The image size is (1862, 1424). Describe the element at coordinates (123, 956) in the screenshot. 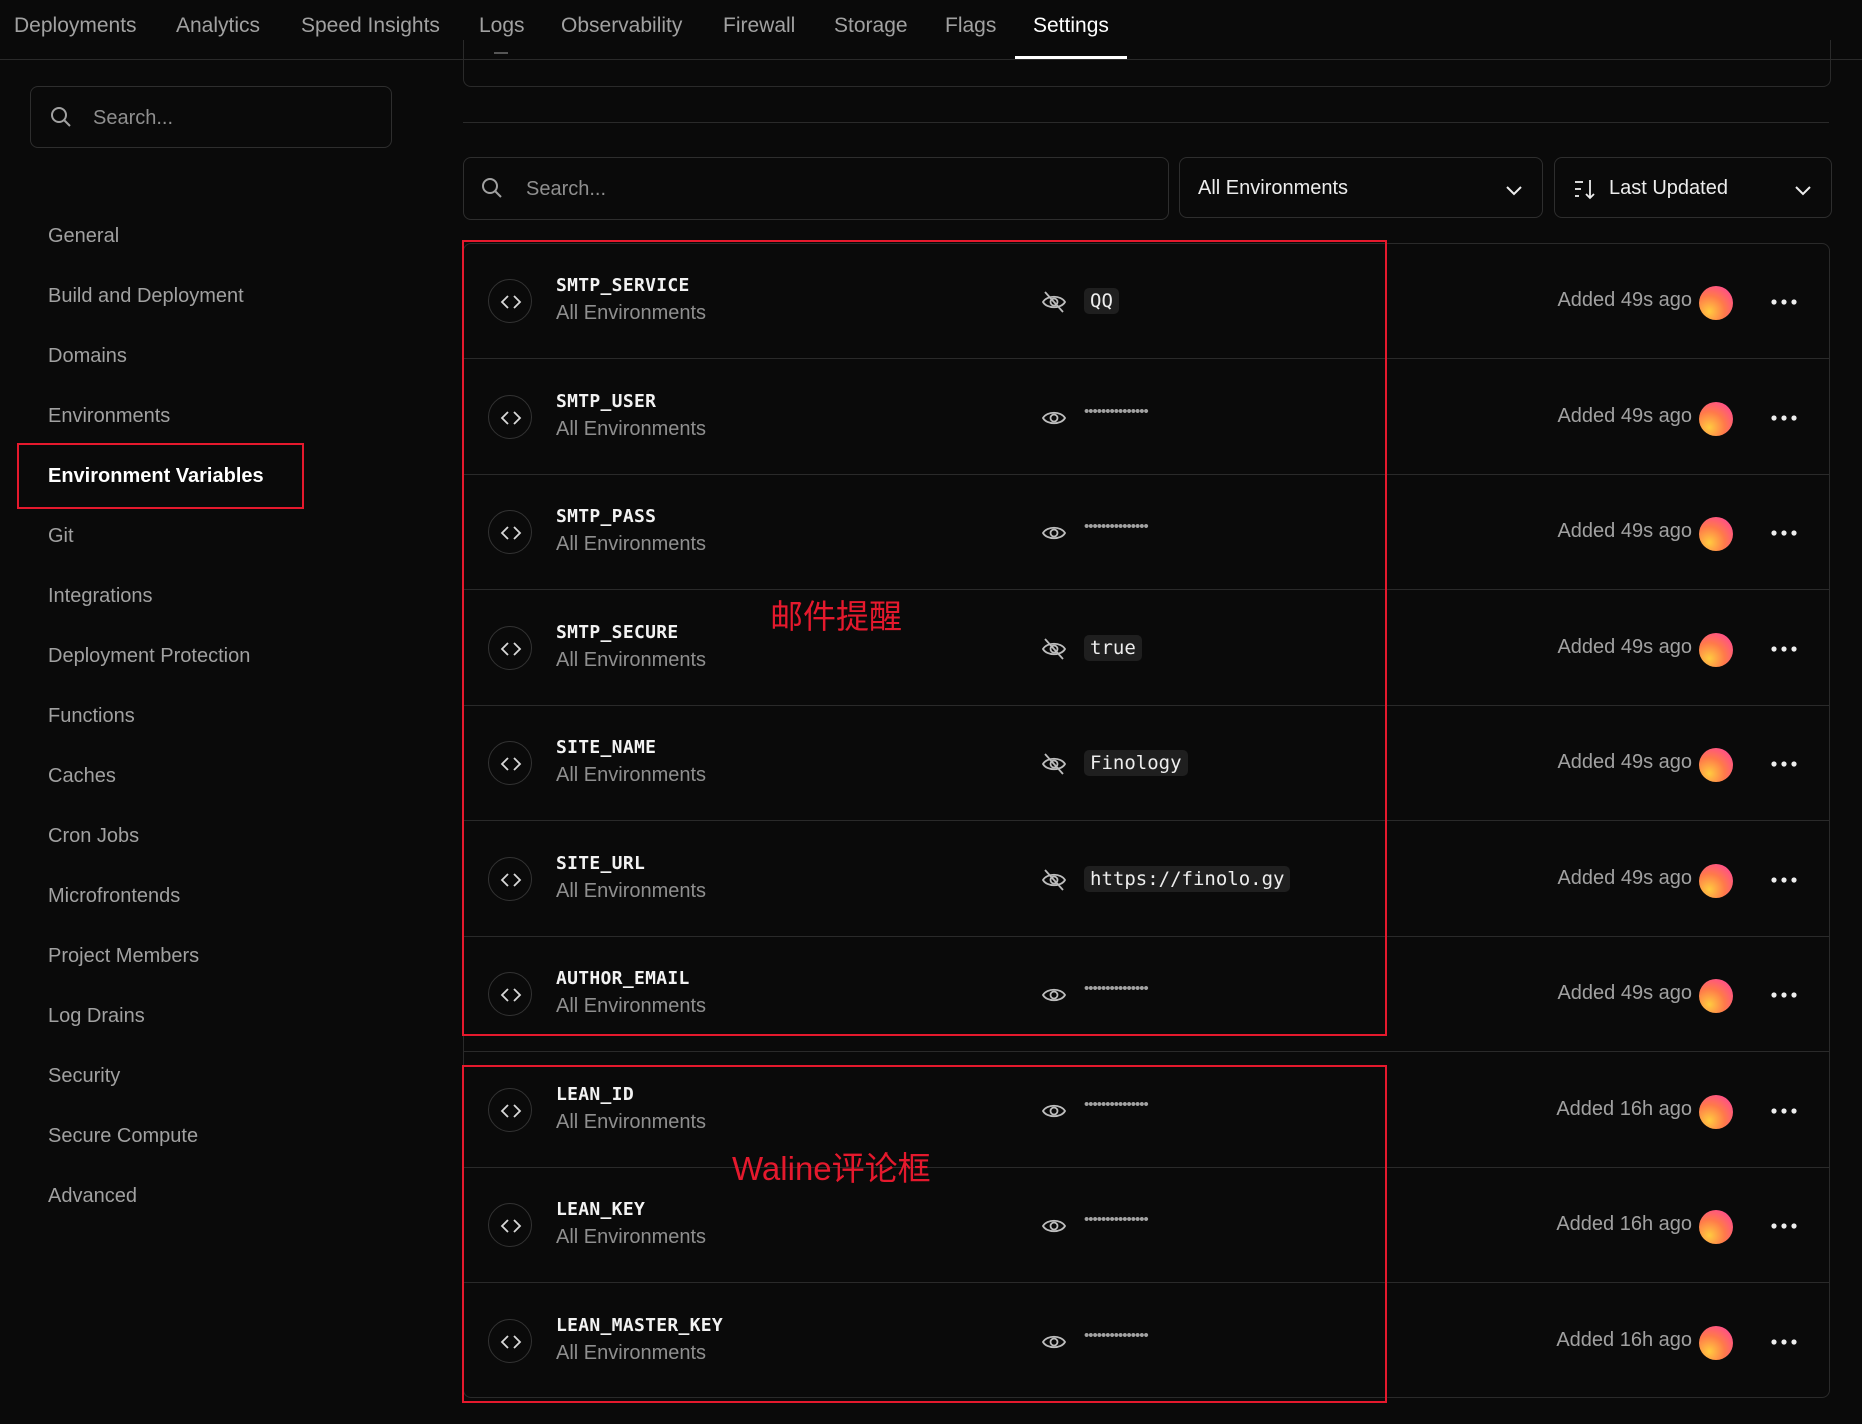

I see `sidebar-item-project-members: Project Members` at that location.